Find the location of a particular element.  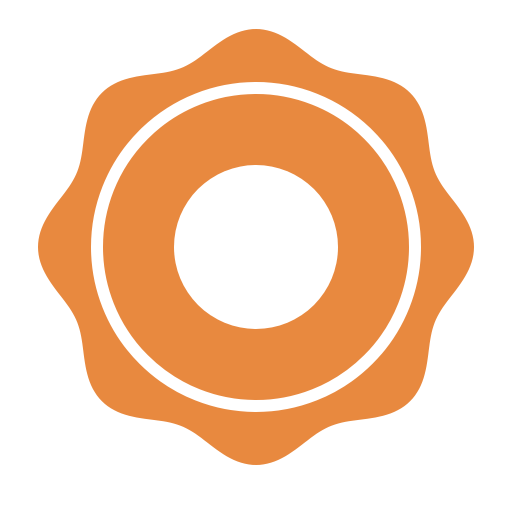

badge-center-hole is located at coordinates (256, 247).